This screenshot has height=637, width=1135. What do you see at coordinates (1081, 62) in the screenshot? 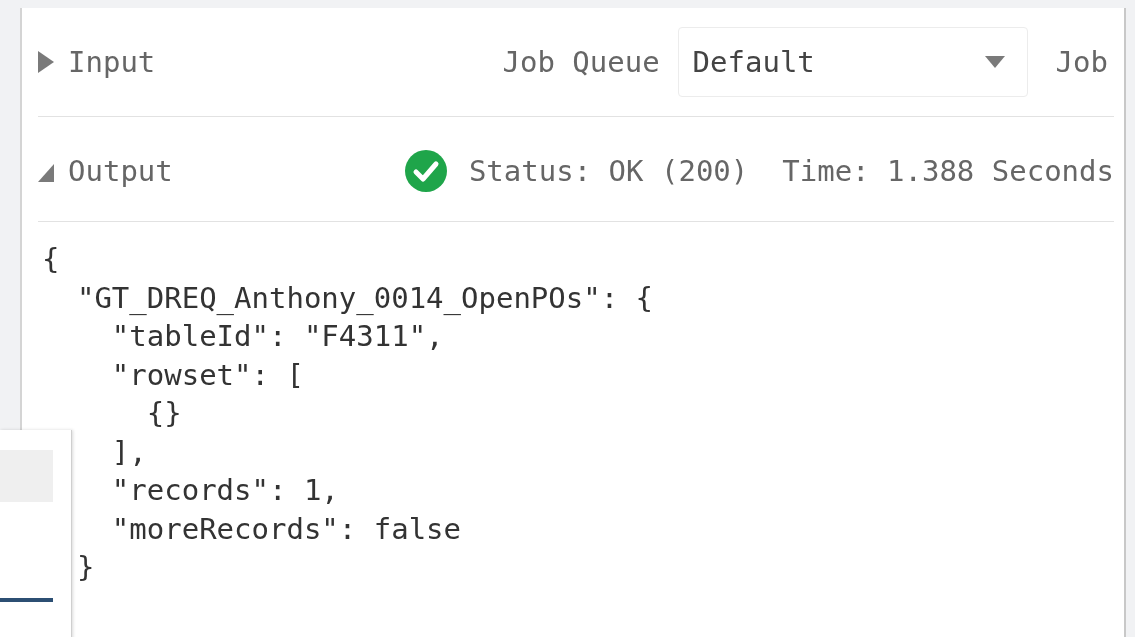
I see `job-label: Job` at bounding box center [1081, 62].